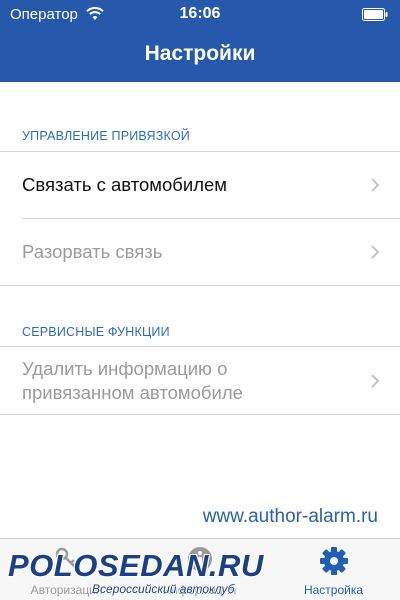 This screenshot has width=400, height=600. Describe the element at coordinates (200, 41) in the screenshot. I see `nav-bar: Оператор 16:06 Настройки` at that location.